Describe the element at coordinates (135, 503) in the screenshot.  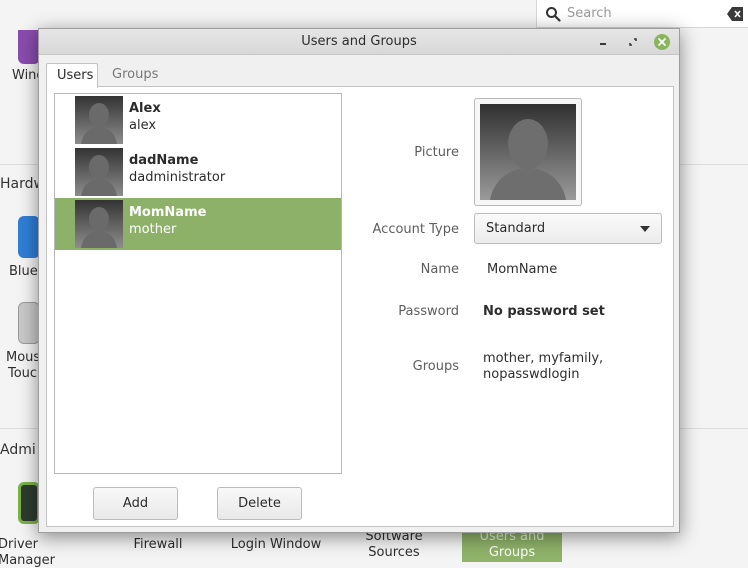
I see `add-user-button: Add` at that location.